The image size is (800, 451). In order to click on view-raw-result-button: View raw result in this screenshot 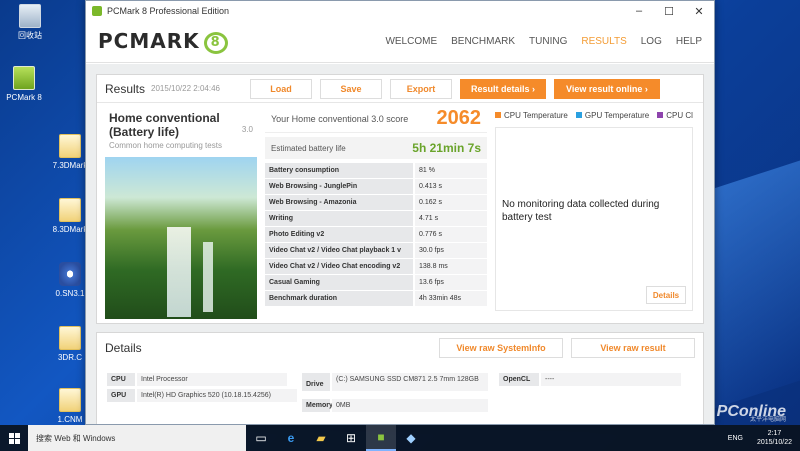, I will do `click(633, 348)`.